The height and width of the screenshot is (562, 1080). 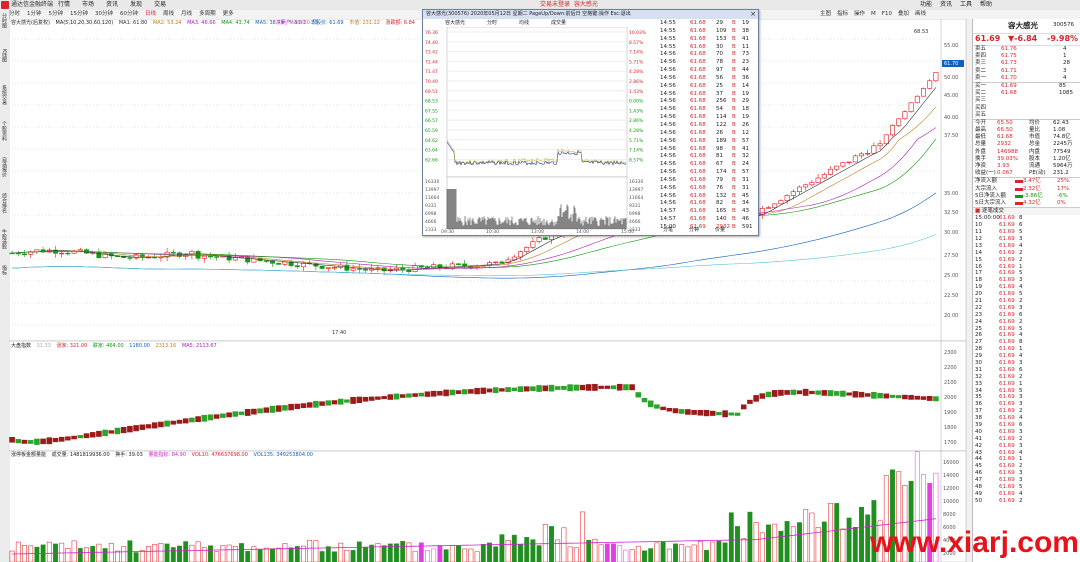 What do you see at coordinates (1026, 294) in the screenshot?
I see `trade-row: 20 61.69 5` at bounding box center [1026, 294].